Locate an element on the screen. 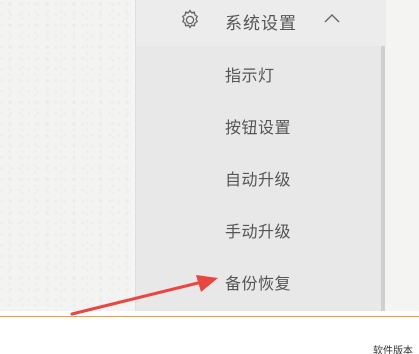 Image resolution: width=419 pixels, height=354 pixels. gear-icon is located at coordinates (190, 19).